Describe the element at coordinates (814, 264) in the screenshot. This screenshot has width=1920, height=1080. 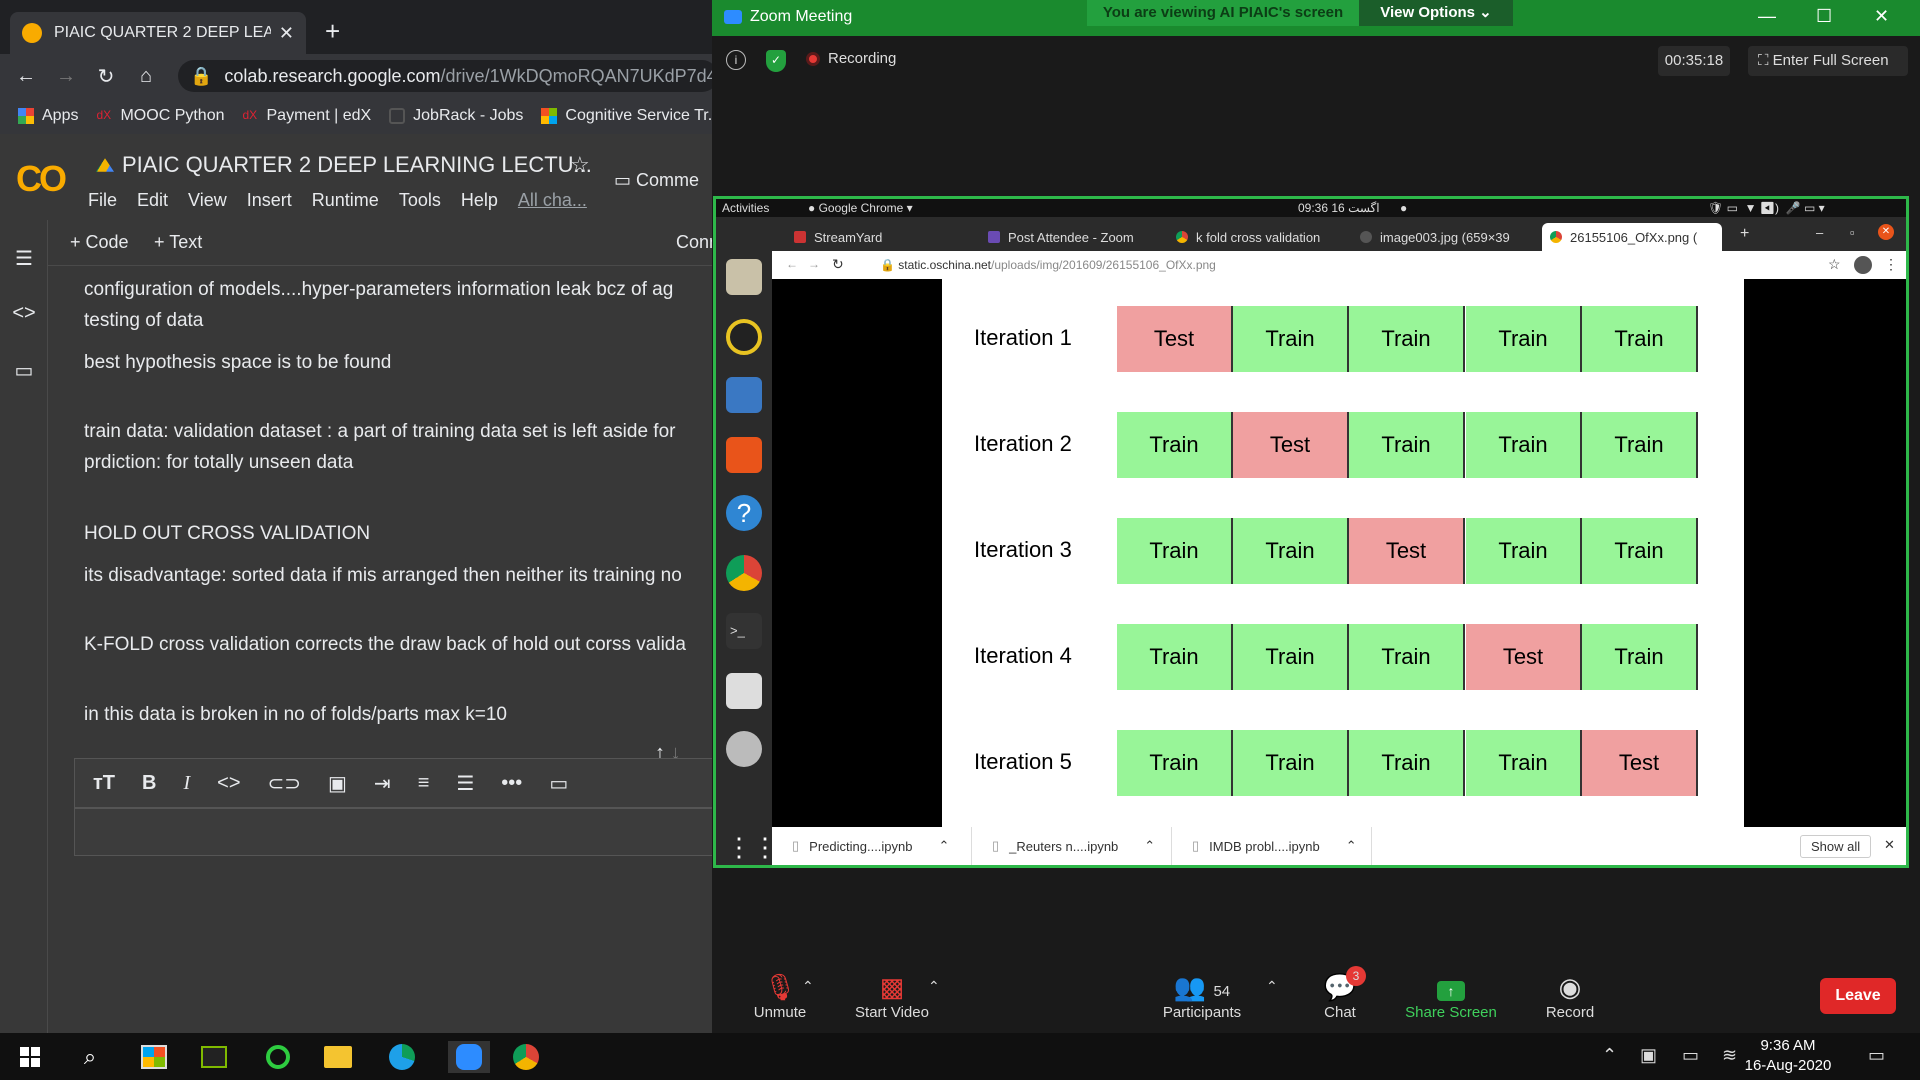
I see `inner-forward-icon: →` at that location.